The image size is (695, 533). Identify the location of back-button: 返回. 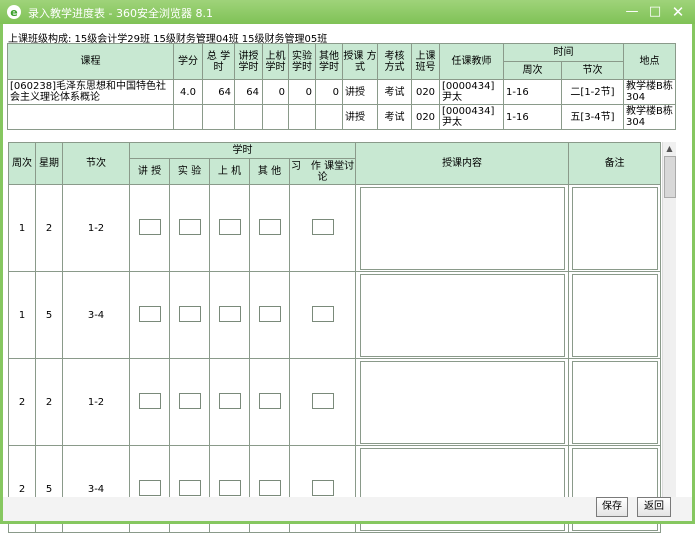
(654, 507).